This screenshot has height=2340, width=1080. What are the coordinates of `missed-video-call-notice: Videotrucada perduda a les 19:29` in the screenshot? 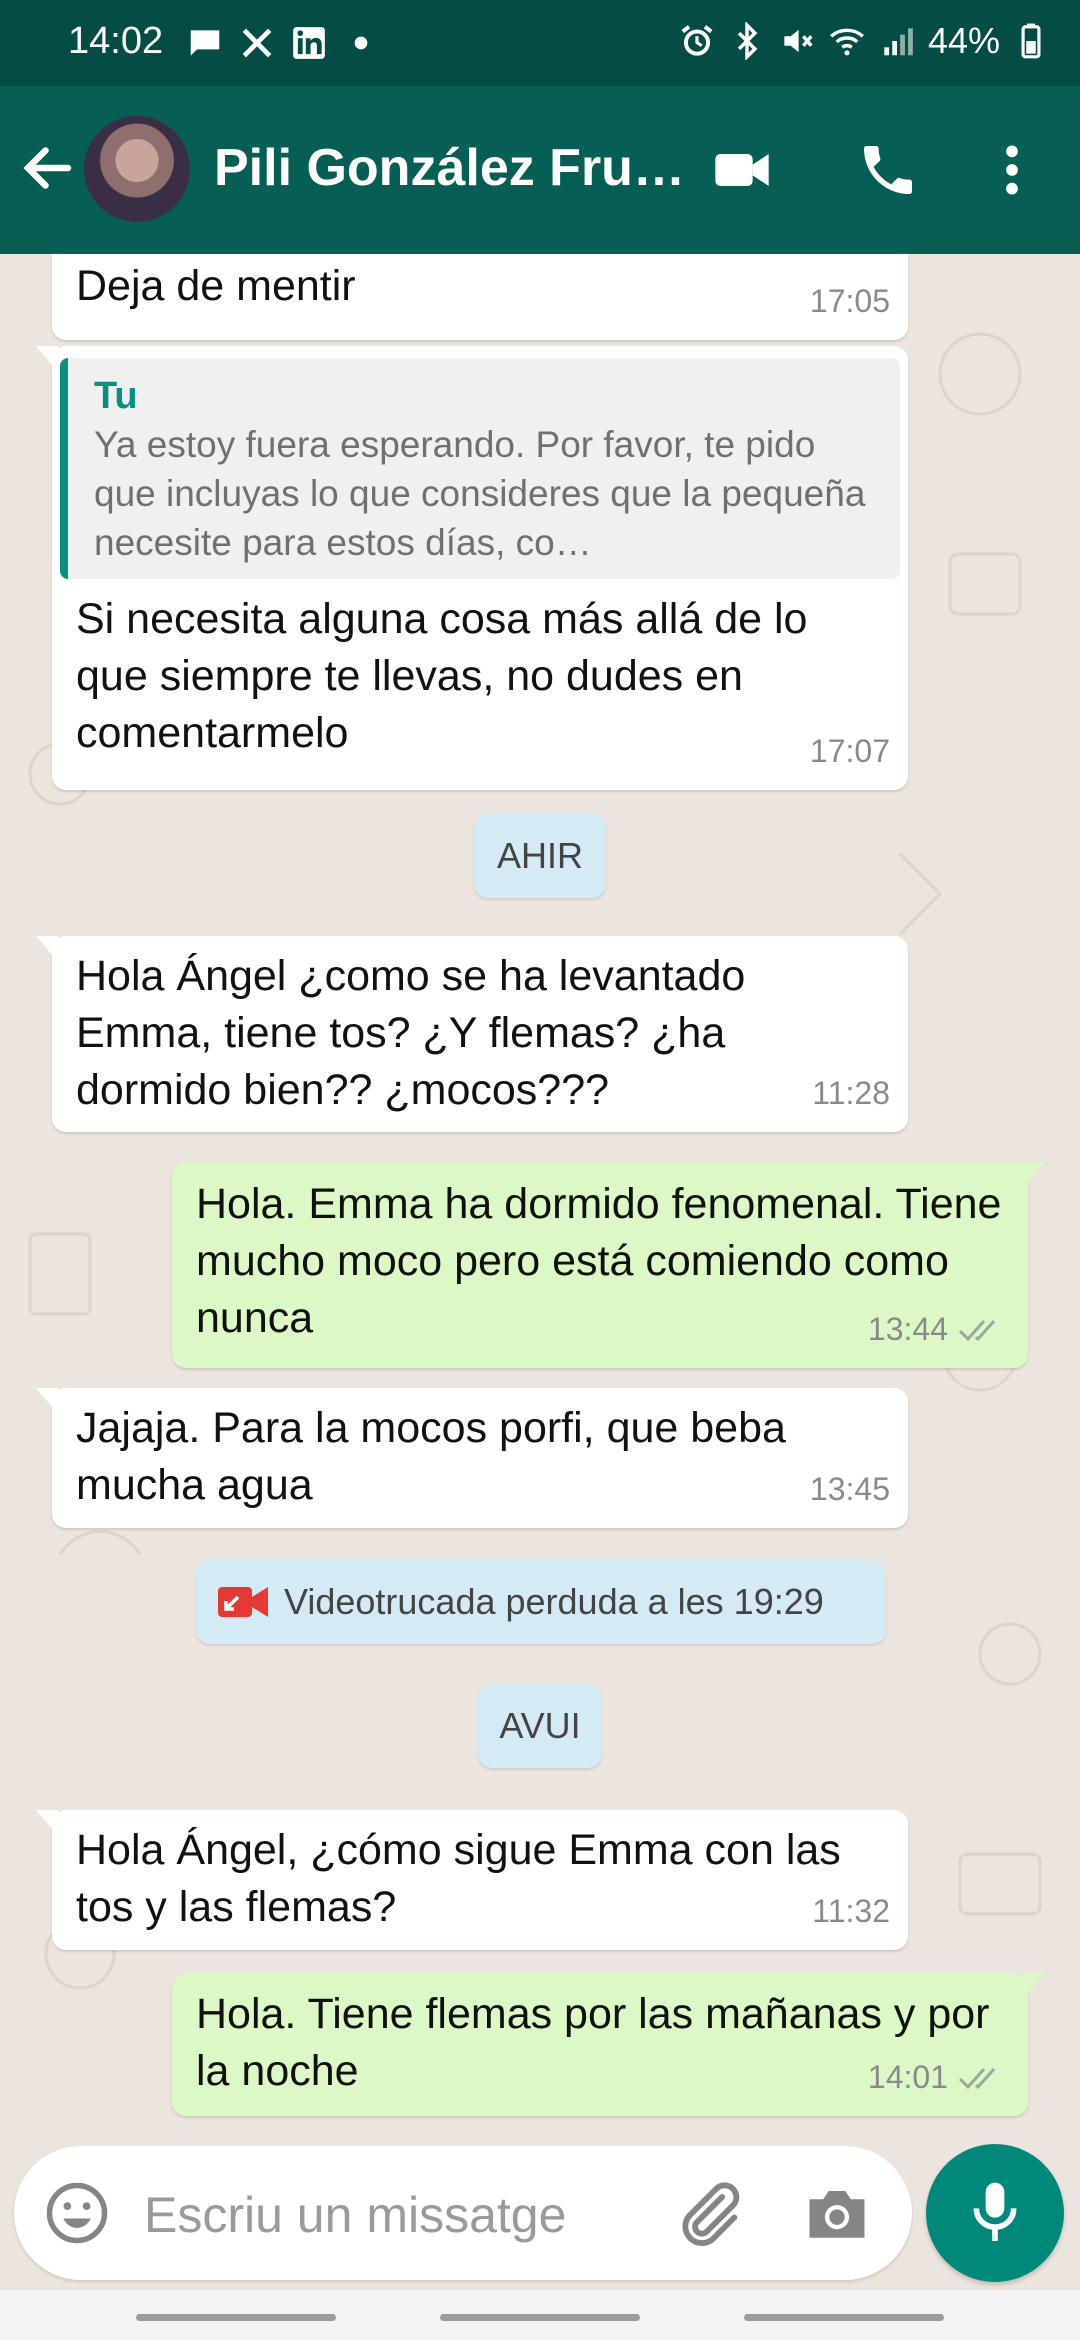 It's located at (541, 1602).